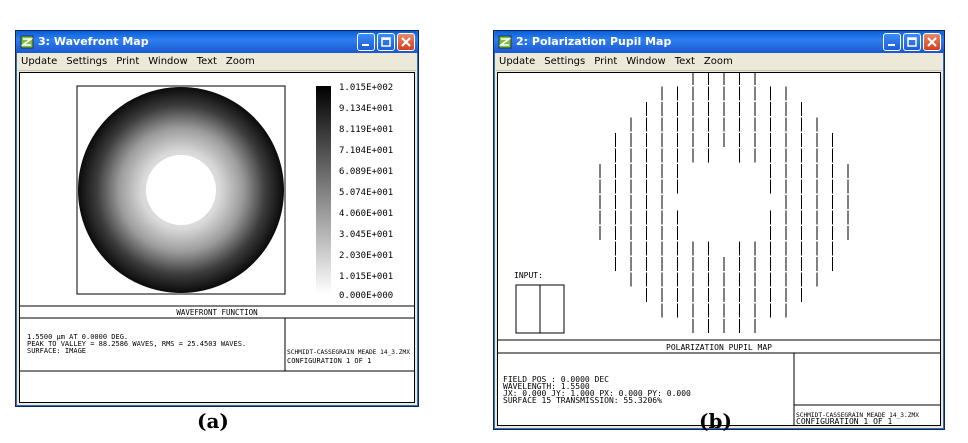  Describe the element at coordinates (366, 88) in the screenshot. I see `scale-label: 1.015E+002` at that location.